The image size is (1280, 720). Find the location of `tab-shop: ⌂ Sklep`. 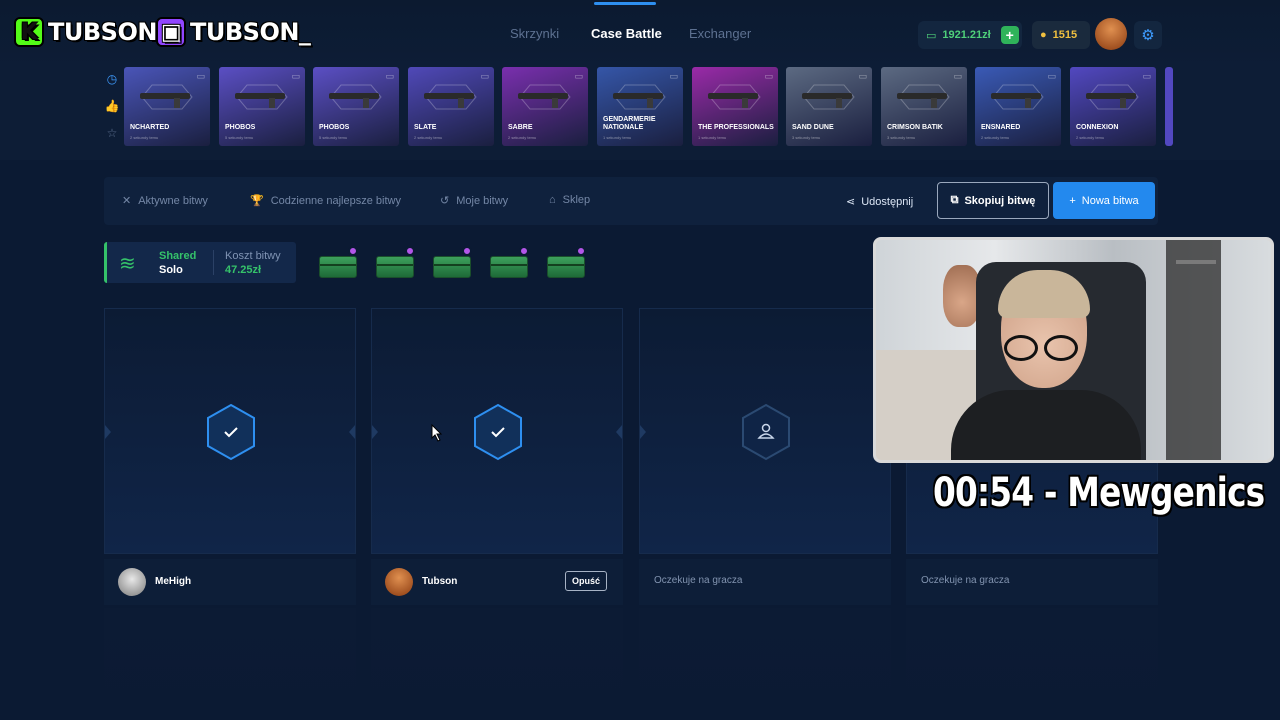

tab-shop: ⌂ Sklep is located at coordinates (569, 200).